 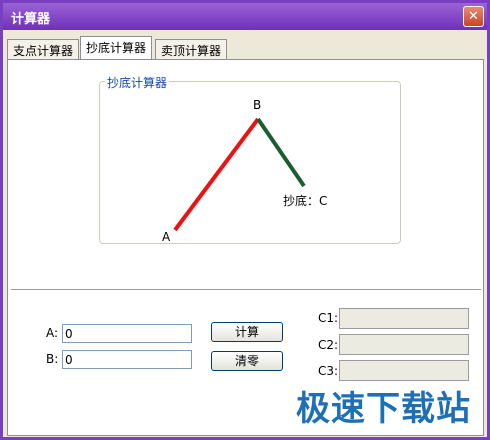 I want to click on input-a-label: A:, so click(x=52, y=333).